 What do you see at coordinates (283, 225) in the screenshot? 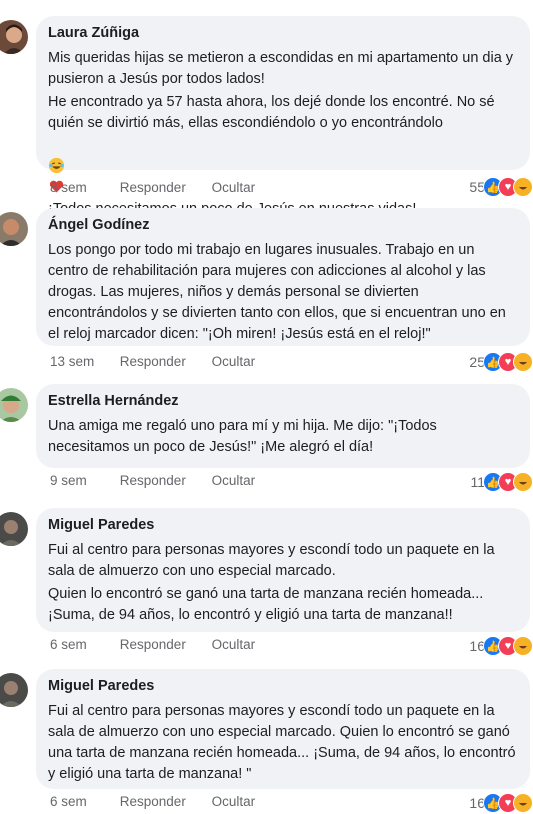
I see `author-name: Ángel Godínez` at bounding box center [283, 225].